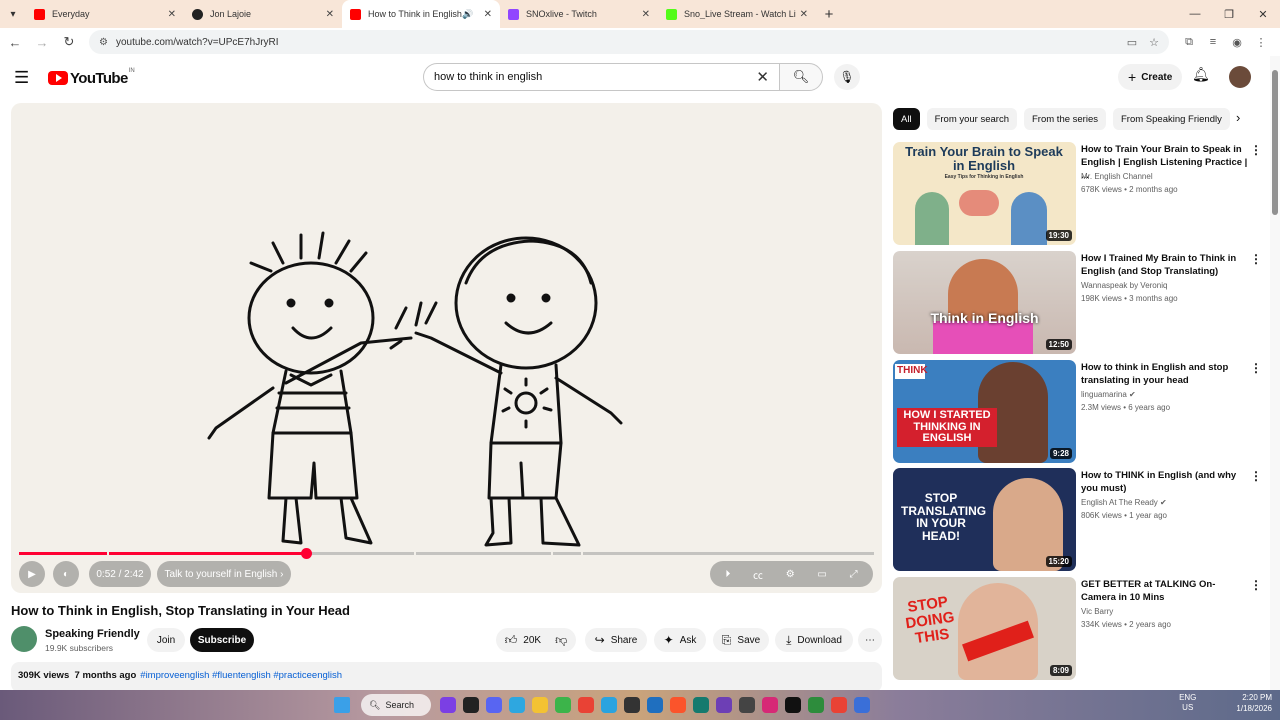 The image size is (1280, 720). I want to click on download-button: ⤓ Download, so click(814, 640).